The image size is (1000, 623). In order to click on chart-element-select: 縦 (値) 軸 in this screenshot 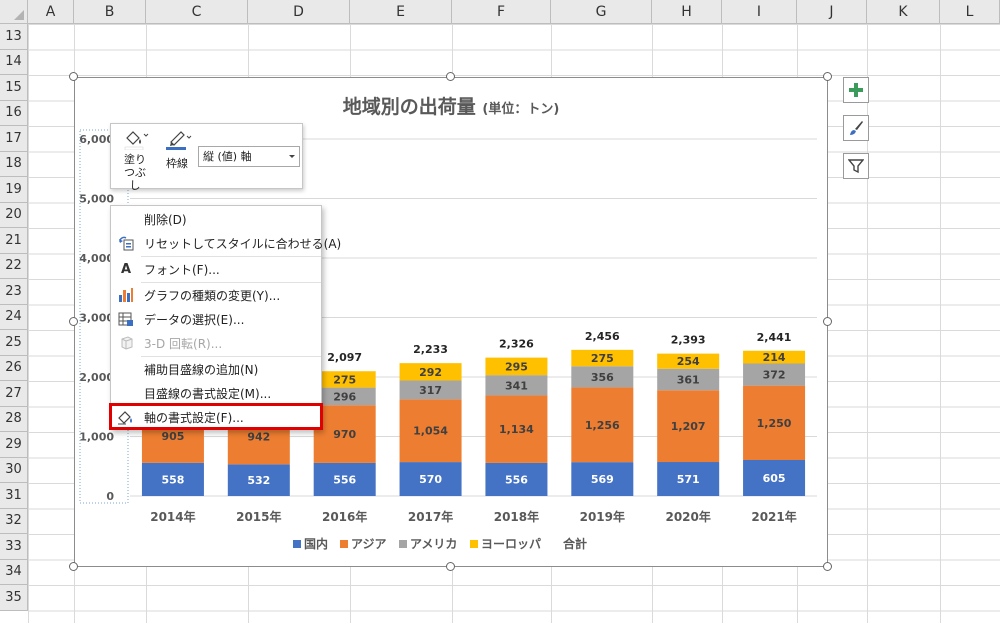, I will do `click(249, 156)`.